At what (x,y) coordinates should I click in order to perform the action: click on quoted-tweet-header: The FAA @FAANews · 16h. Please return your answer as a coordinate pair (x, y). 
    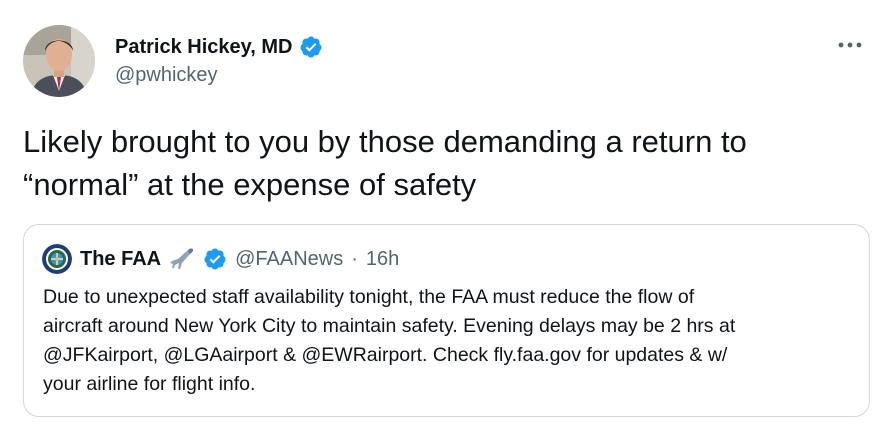
    Looking at the image, I should click on (220, 259).